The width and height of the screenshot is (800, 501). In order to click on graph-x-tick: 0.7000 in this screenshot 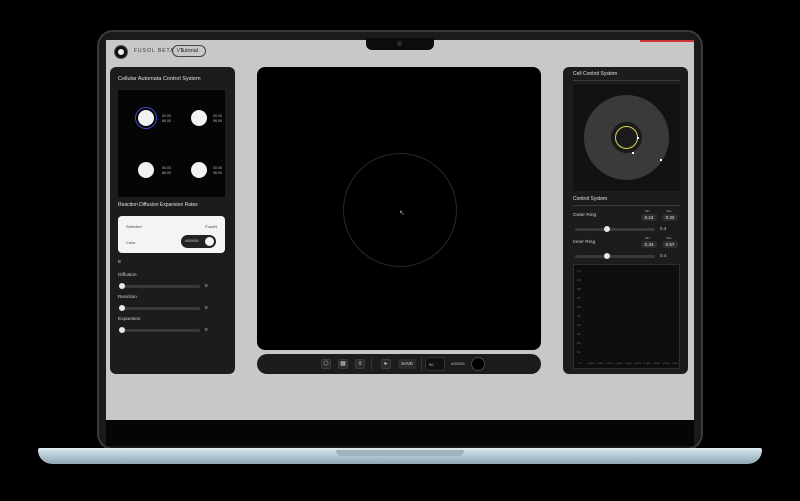, I will do `click(647, 364)`.